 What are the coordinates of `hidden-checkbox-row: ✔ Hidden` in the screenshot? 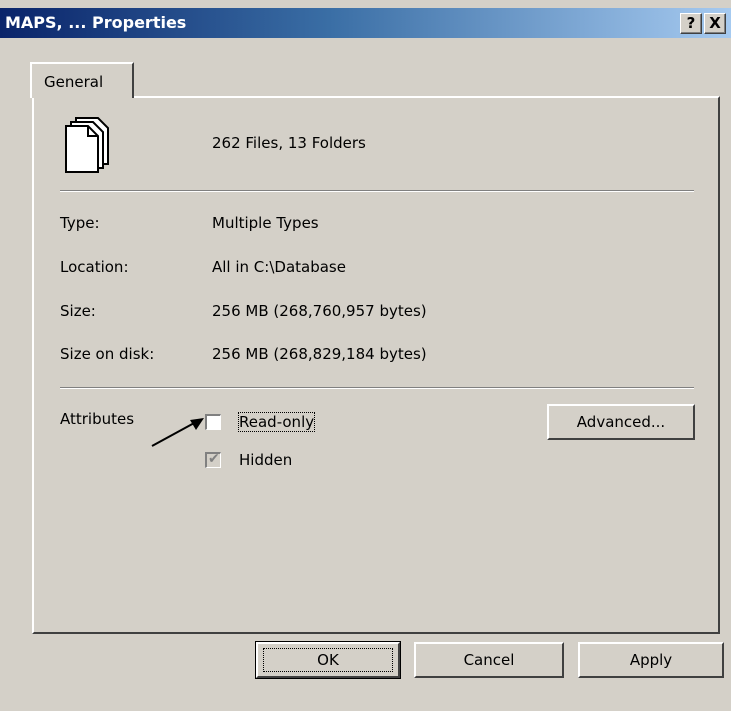 It's located at (280, 462).